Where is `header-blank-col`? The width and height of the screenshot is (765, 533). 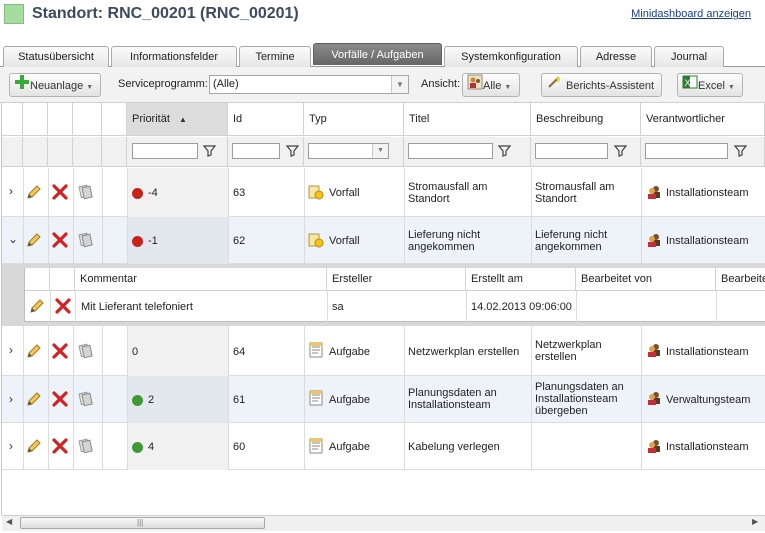 header-blank-col is located at coordinates (114, 119).